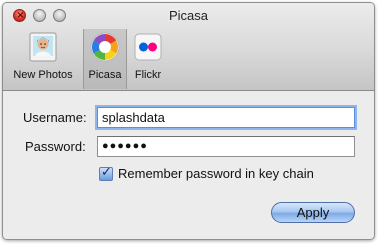 The height and width of the screenshot is (244, 379). What do you see at coordinates (105, 47) in the screenshot?
I see `picasa-icon` at bounding box center [105, 47].